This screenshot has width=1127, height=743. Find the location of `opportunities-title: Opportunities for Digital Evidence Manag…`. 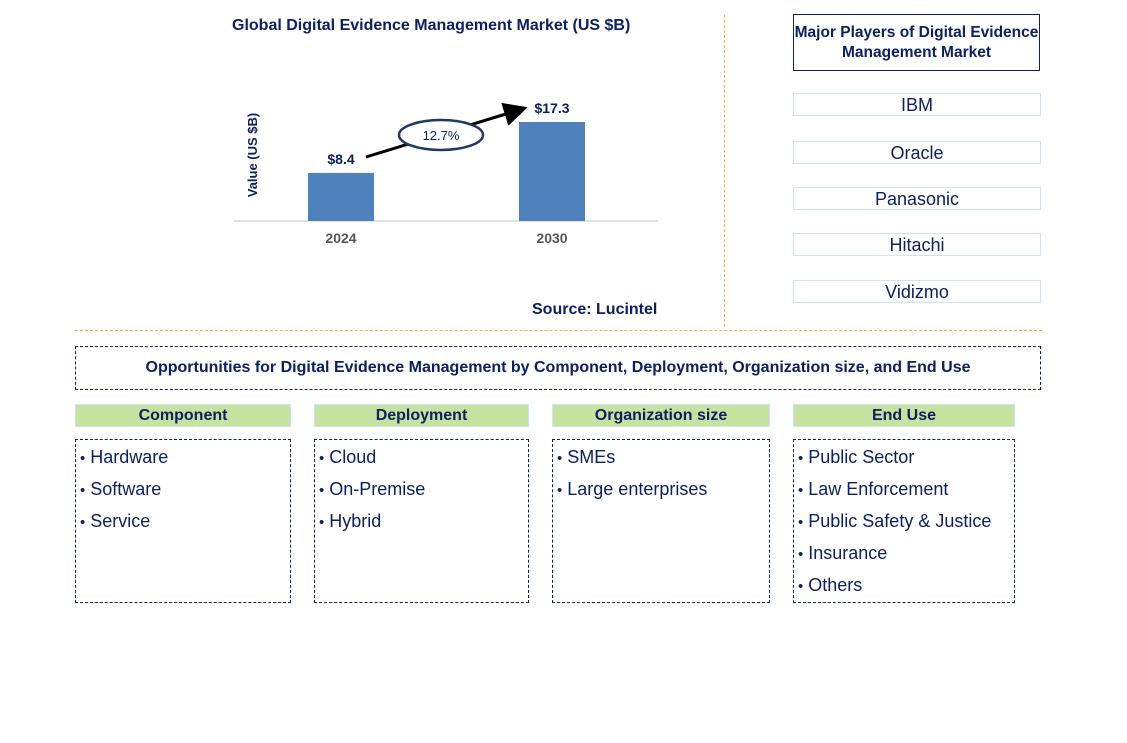

opportunities-title: Opportunities for Digital Evidence Manag… is located at coordinates (558, 368).